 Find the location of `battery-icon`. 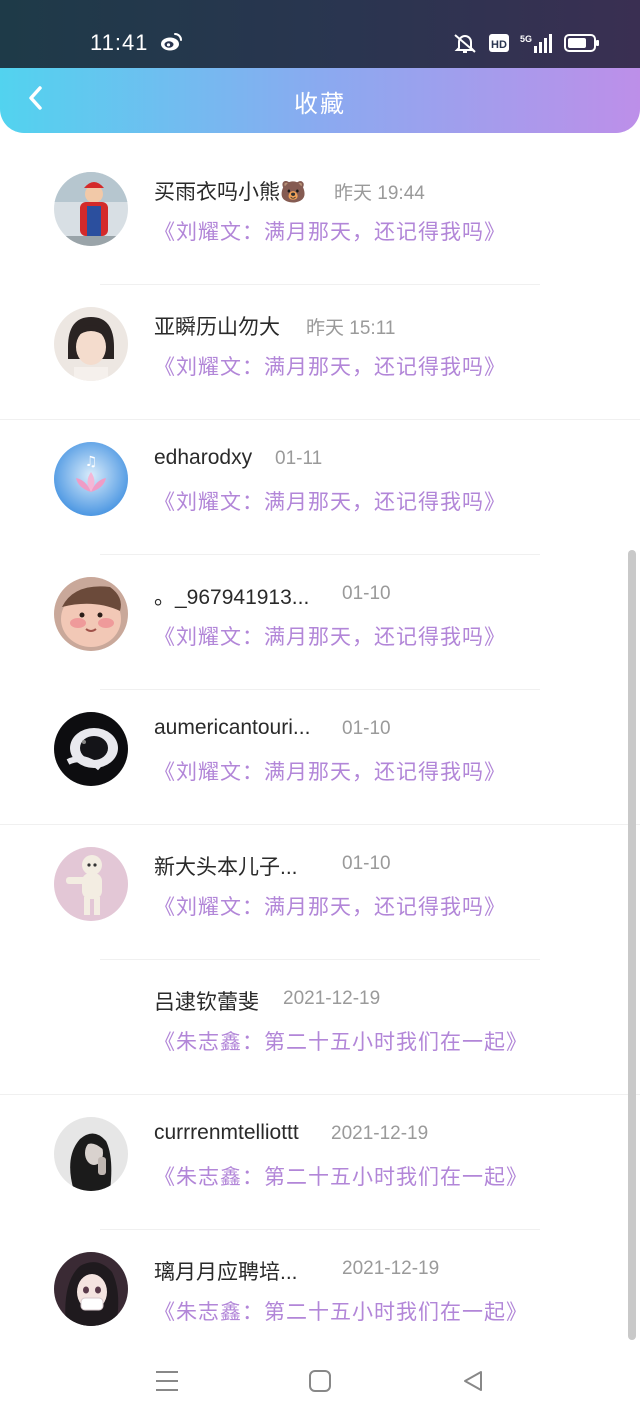

battery-icon is located at coordinates (582, 43).